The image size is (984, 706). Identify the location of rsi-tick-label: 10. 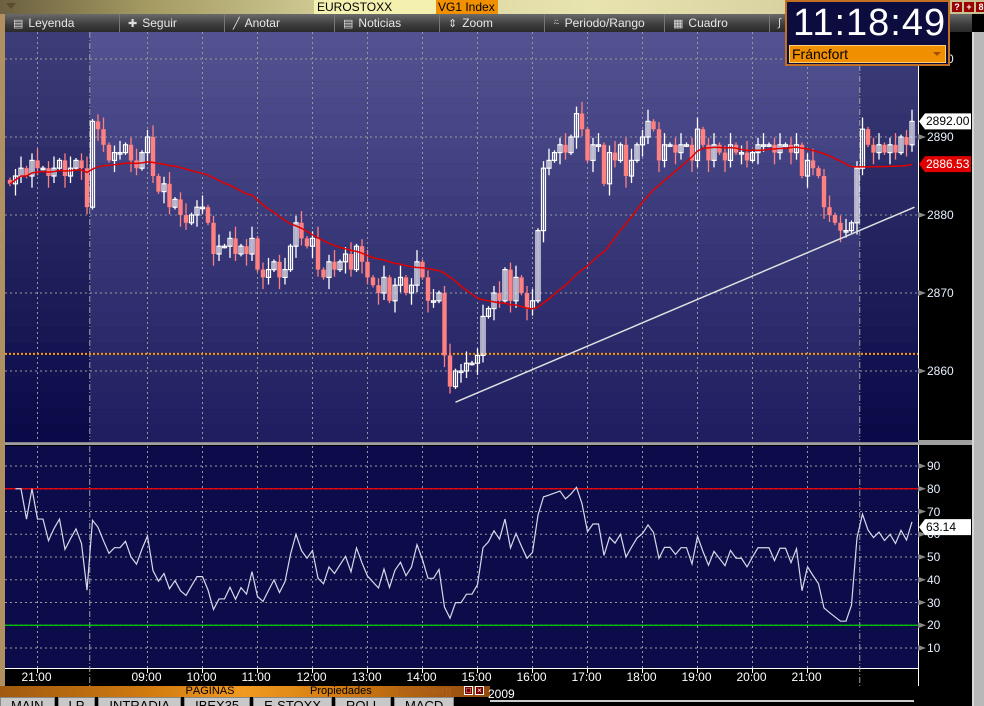
(934, 648).